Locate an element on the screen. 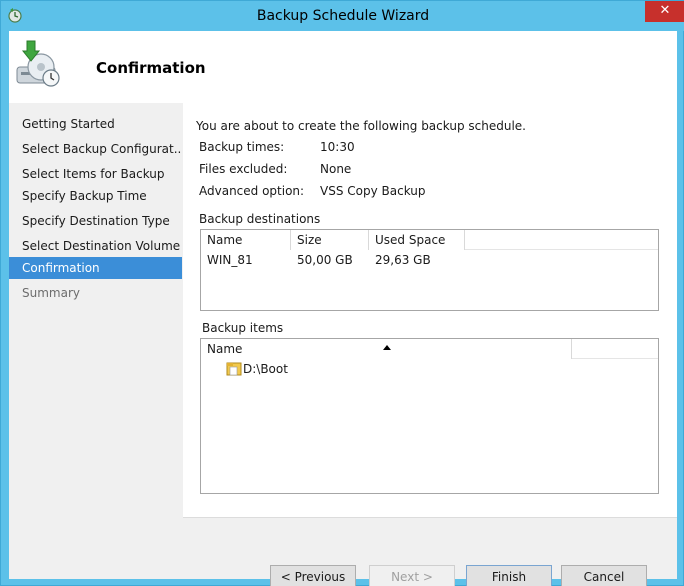 Image resolution: width=684 pixels, height=586 pixels. destination-name-cell: WIN_81 is located at coordinates (230, 260).